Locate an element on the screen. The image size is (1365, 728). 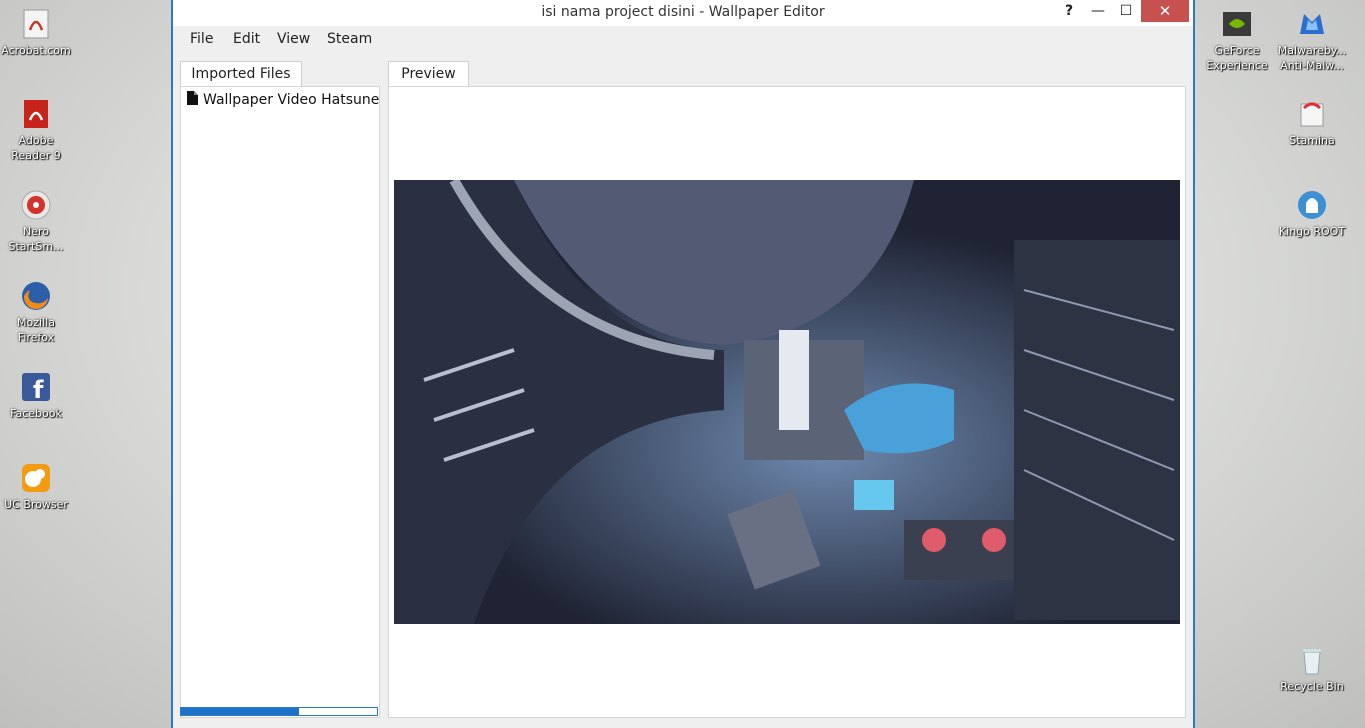
close-button: ✕ is located at coordinates (1165, 11).